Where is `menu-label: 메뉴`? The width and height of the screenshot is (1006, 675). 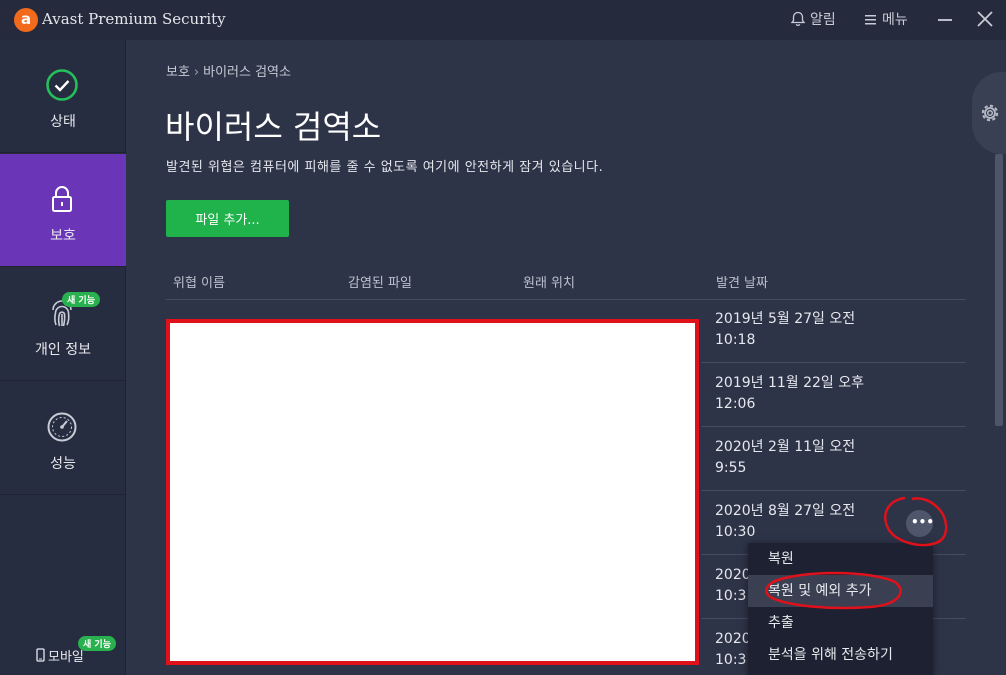 menu-label: 메뉴 is located at coordinates (895, 20).